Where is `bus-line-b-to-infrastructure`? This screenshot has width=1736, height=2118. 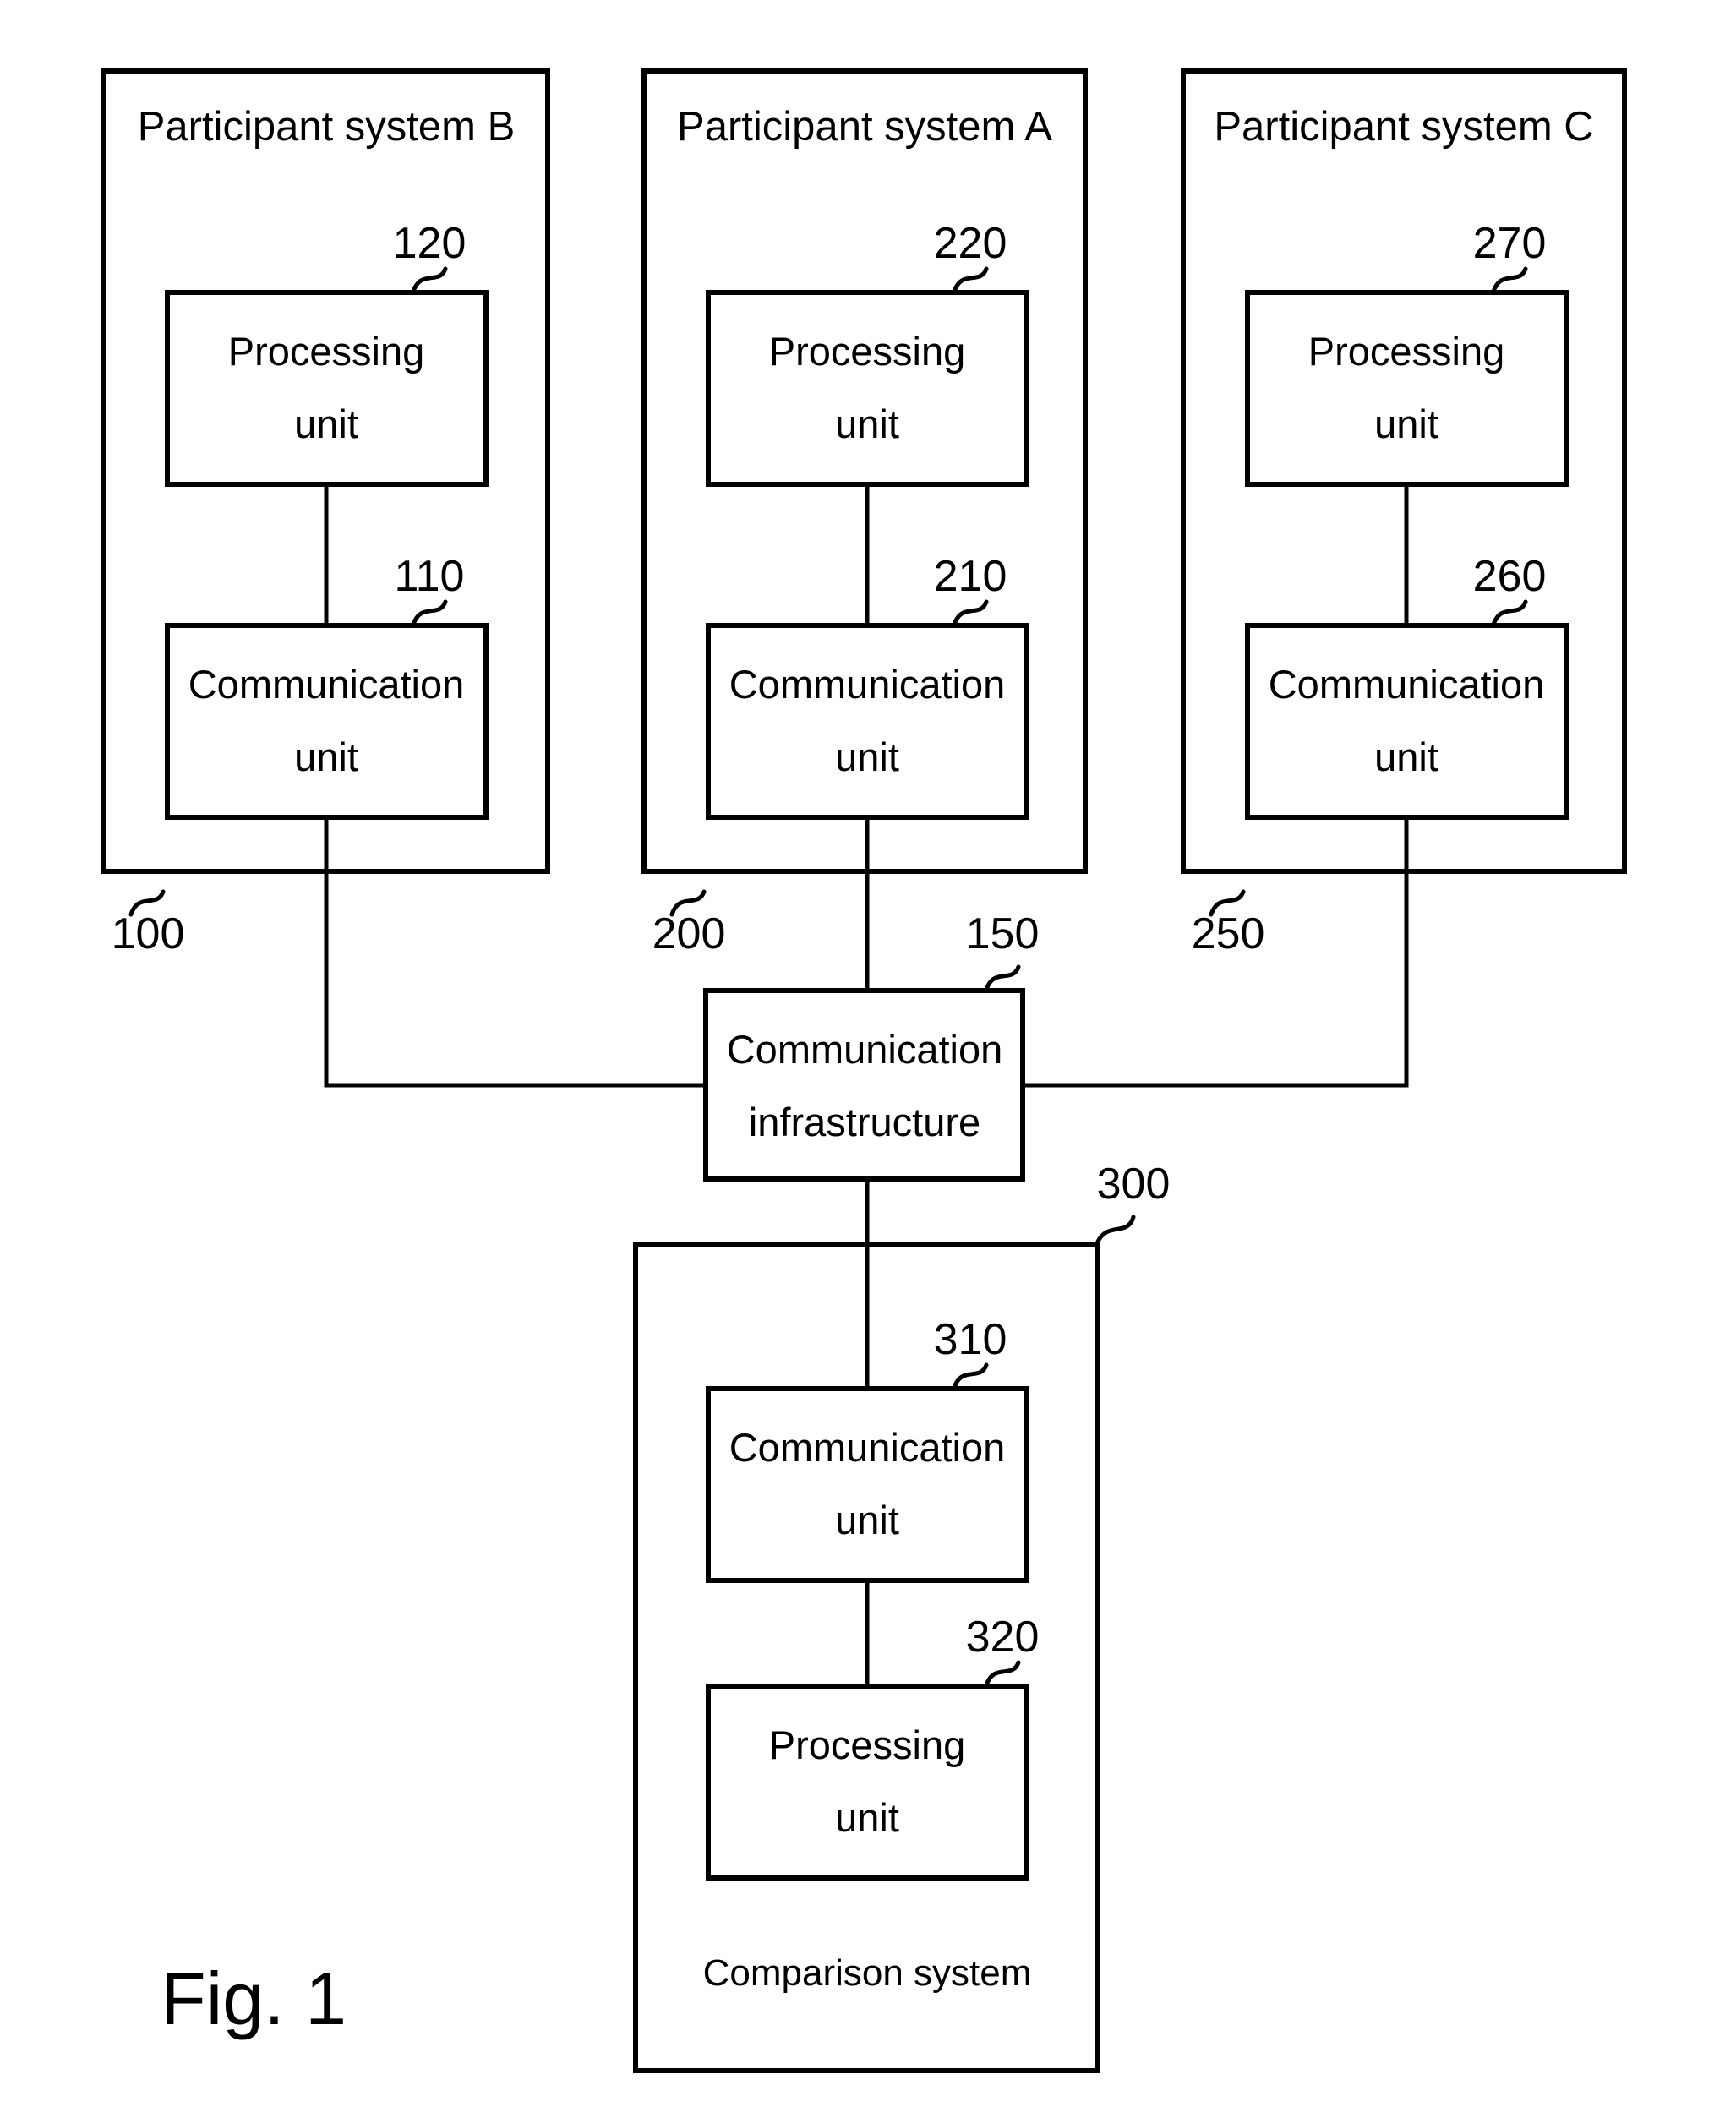 bus-line-b-to-infrastructure is located at coordinates (515, 952).